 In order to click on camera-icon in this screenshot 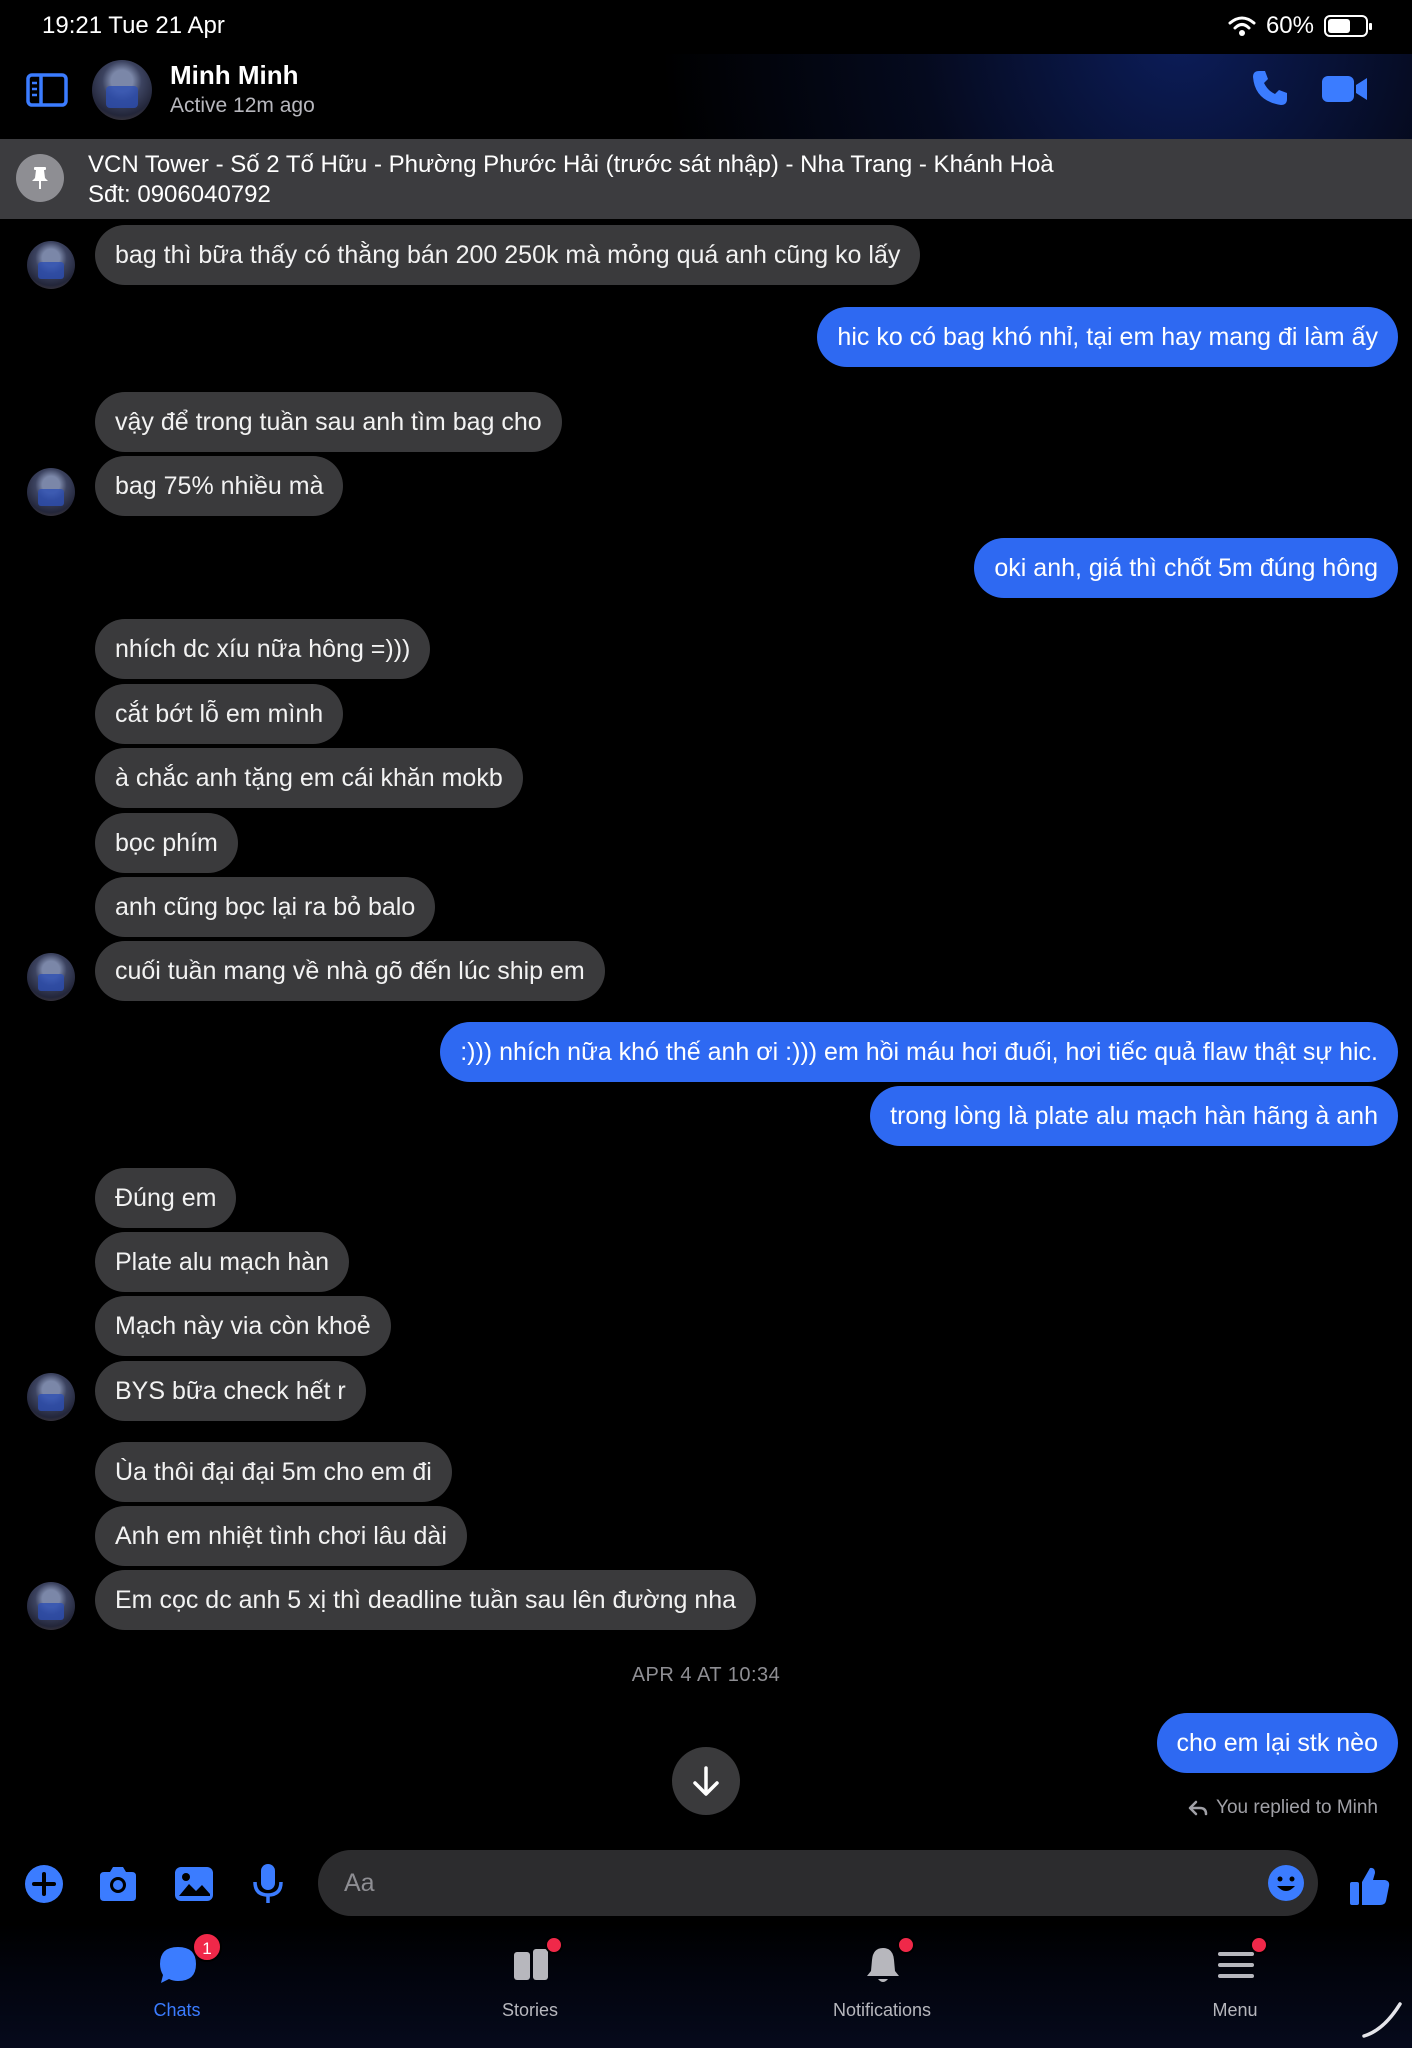, I will do `click(118, 1884)`.